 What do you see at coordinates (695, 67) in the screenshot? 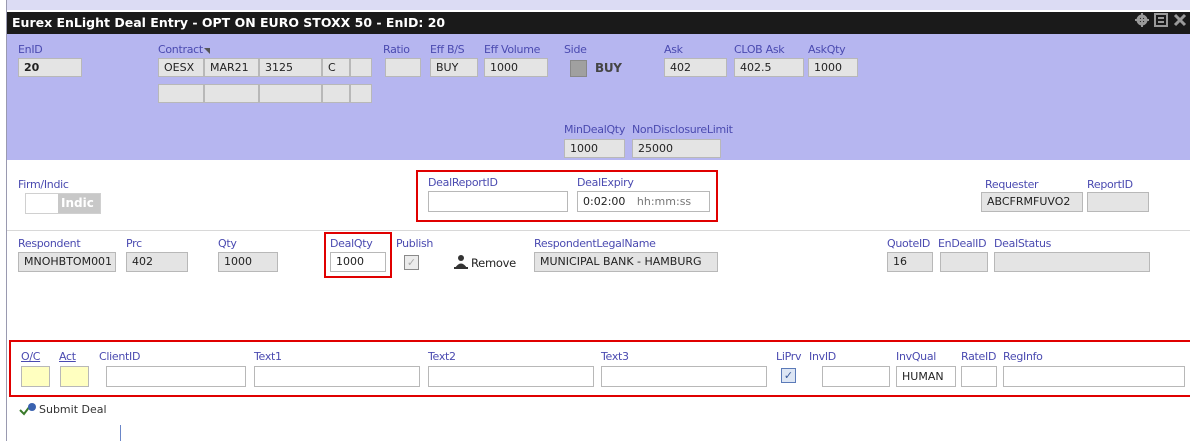
I see `ask-field: 402` at bounding box center [695, 67].